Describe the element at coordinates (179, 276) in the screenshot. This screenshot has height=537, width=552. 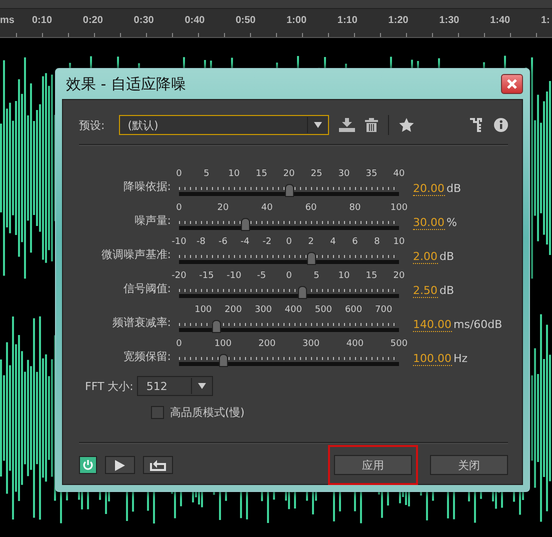
I see `tick-label: -20` at that location.